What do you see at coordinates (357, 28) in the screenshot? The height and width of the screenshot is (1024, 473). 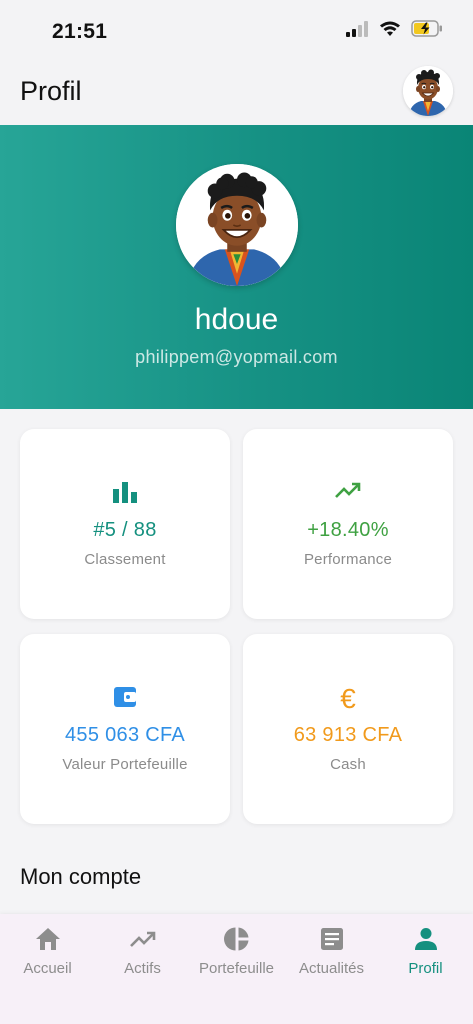 I see `signal-icon` at bounding box center [357, 28].